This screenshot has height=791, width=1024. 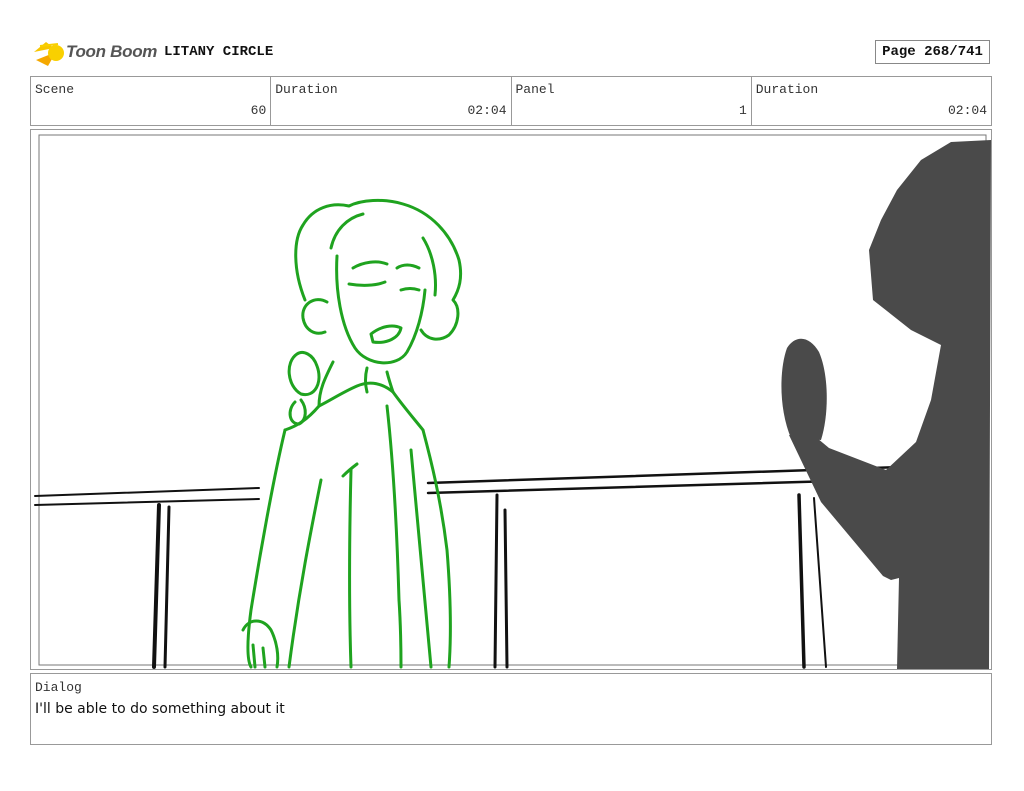 What do you see at coordinates (632, 101) in the screenshot?
I see `panel-cell: Panel 1` at bounding box center [632, 101].